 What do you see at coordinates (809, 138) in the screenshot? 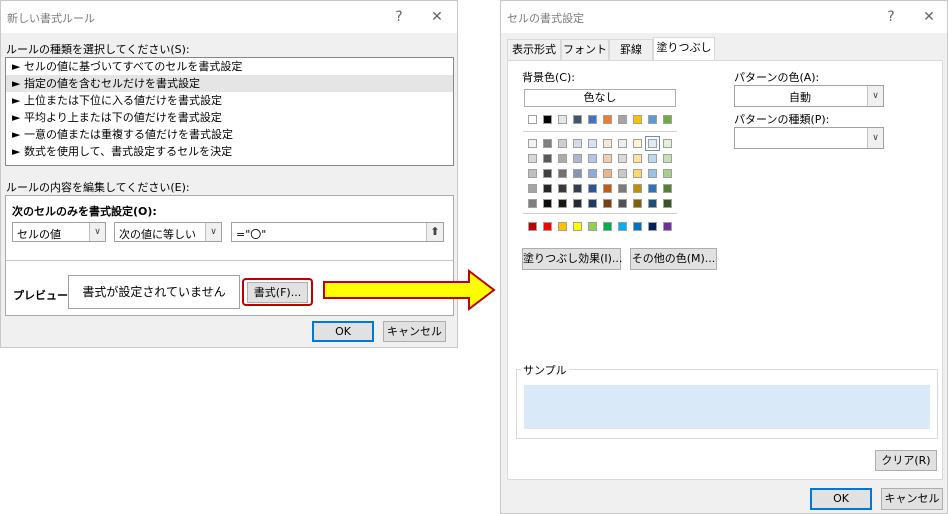
I see `pattern-style-combo: ∨` at bounding box center [809, 138].